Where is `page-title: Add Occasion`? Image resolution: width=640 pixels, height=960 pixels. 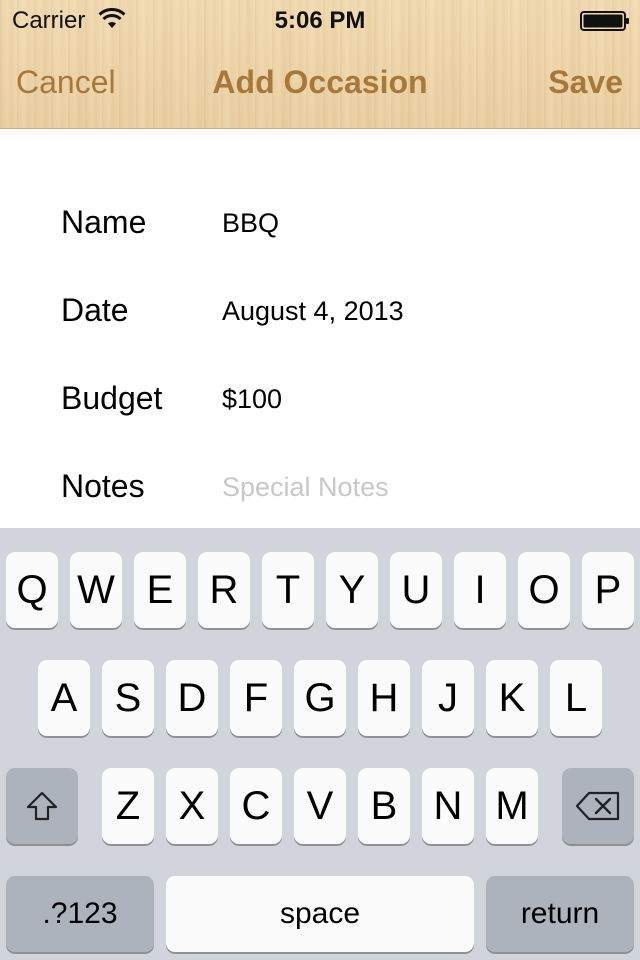
page-title: Add Occasion is located at coordinates (320, 82).